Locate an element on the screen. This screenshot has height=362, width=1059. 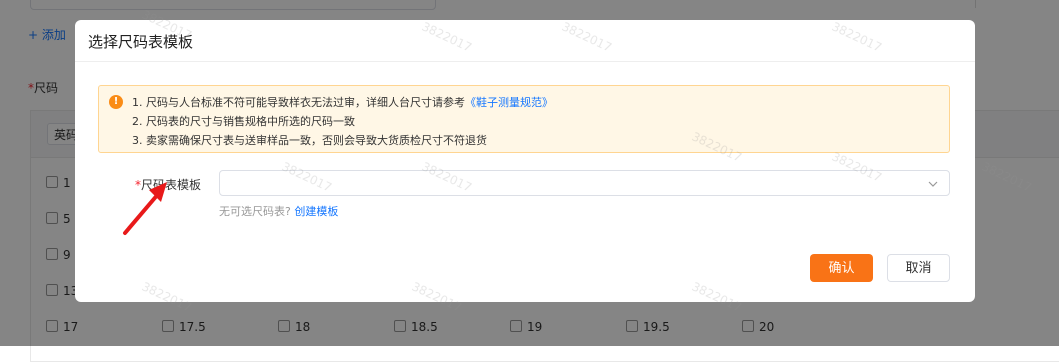
template-hint: 无可选尺码表? 创建模板 is located at coordinates (278, 211).